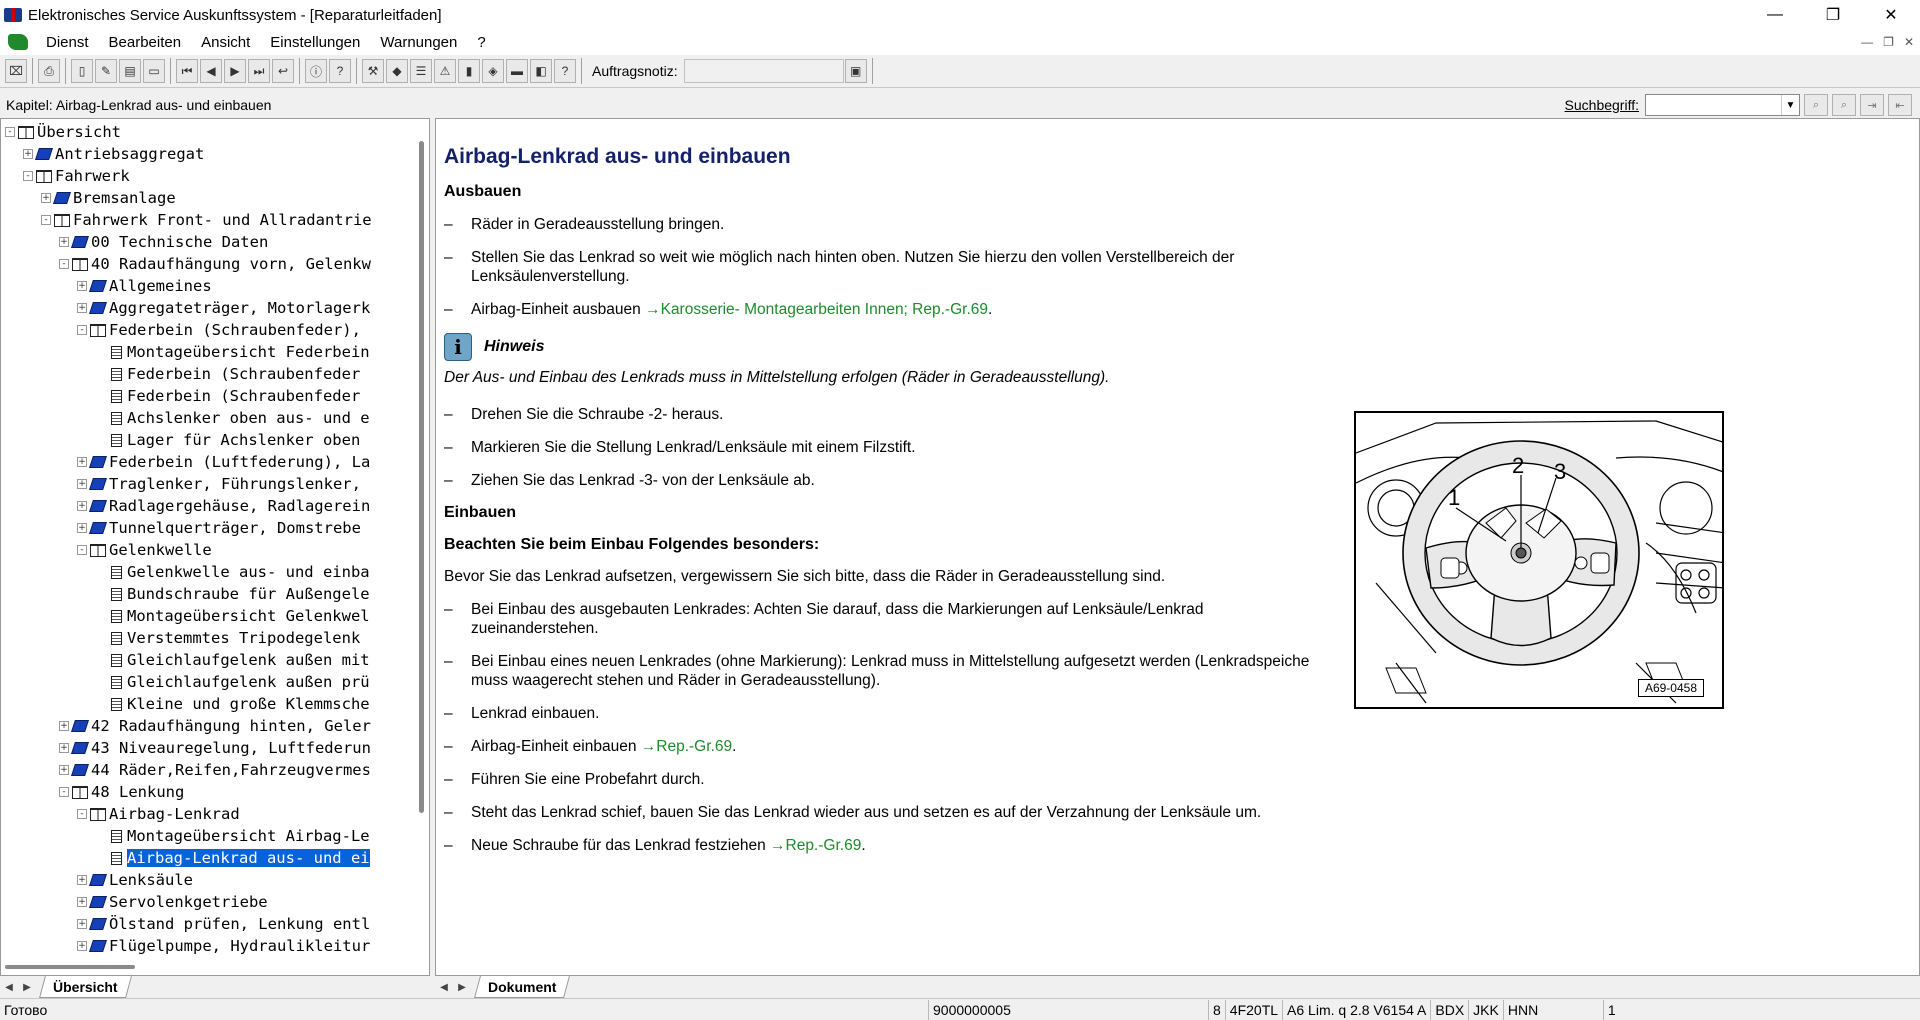 The image size is (1920, 1020). Describe the element at coordinates (49, 71) in the screenshot. I see `print-icon: ⎙` at that location.